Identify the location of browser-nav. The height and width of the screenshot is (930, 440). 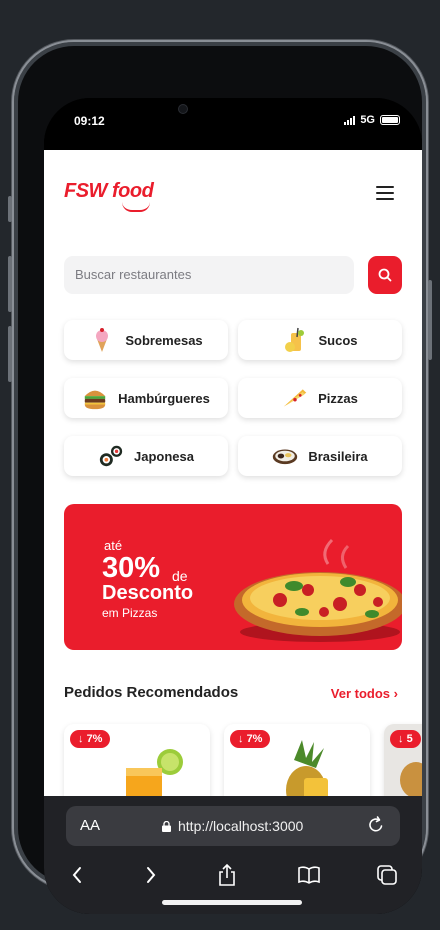
(233, 875).